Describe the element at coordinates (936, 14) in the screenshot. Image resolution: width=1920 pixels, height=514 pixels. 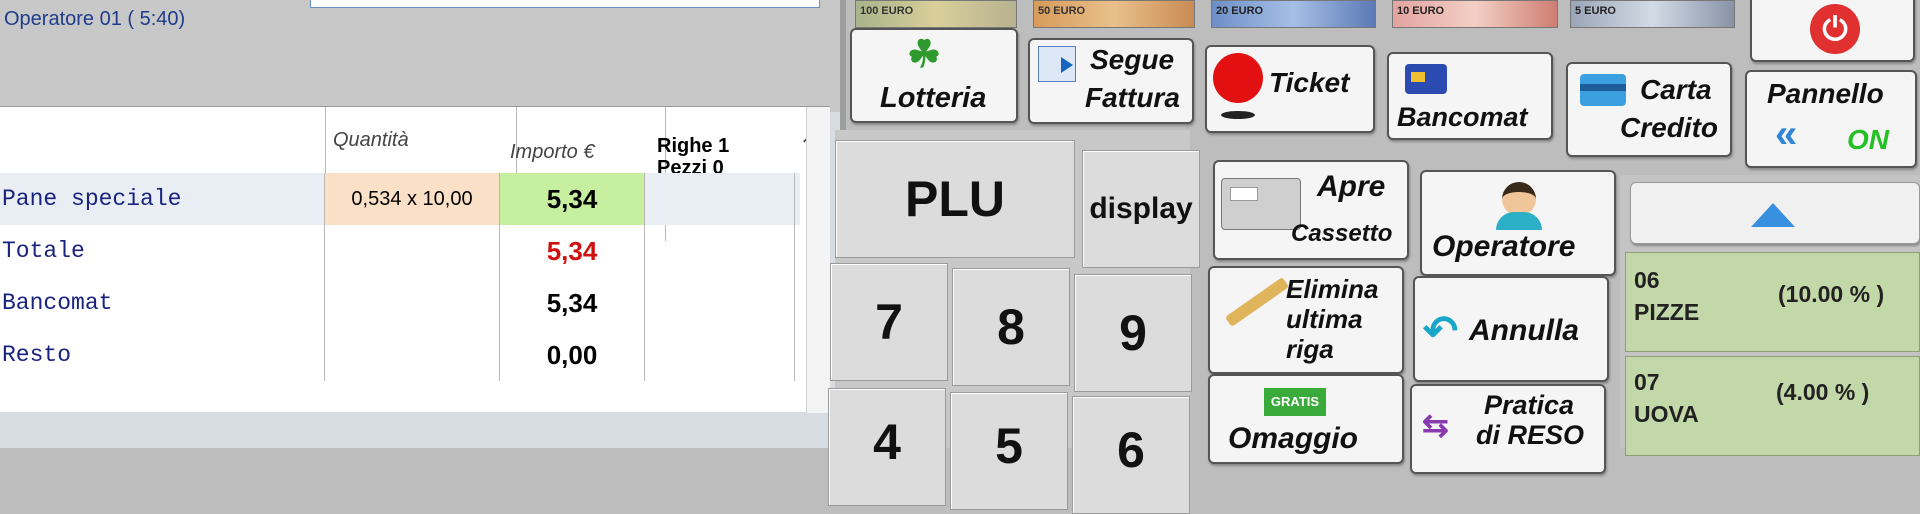
I see `banknote-100-button: 100 EURO` at that location.